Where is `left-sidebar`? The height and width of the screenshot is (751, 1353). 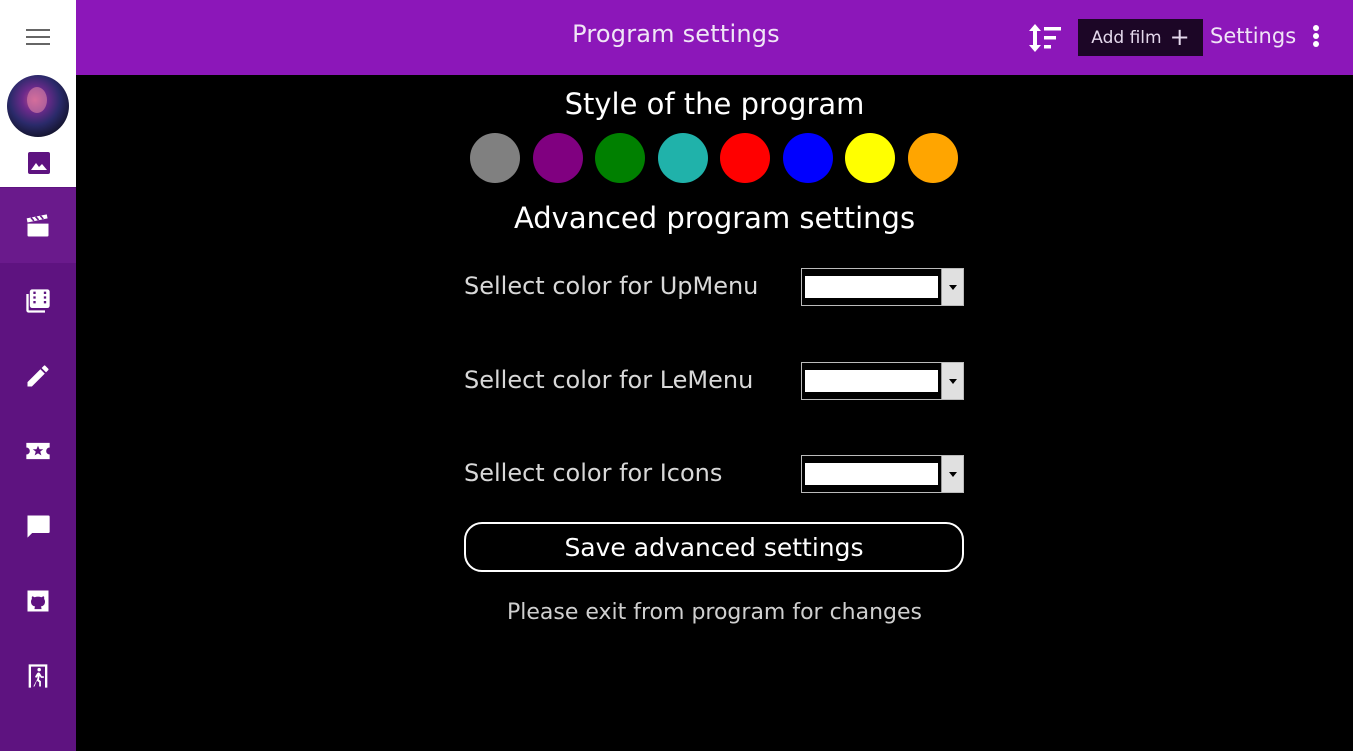 left-sidebar is located at coordinates (38, 375).